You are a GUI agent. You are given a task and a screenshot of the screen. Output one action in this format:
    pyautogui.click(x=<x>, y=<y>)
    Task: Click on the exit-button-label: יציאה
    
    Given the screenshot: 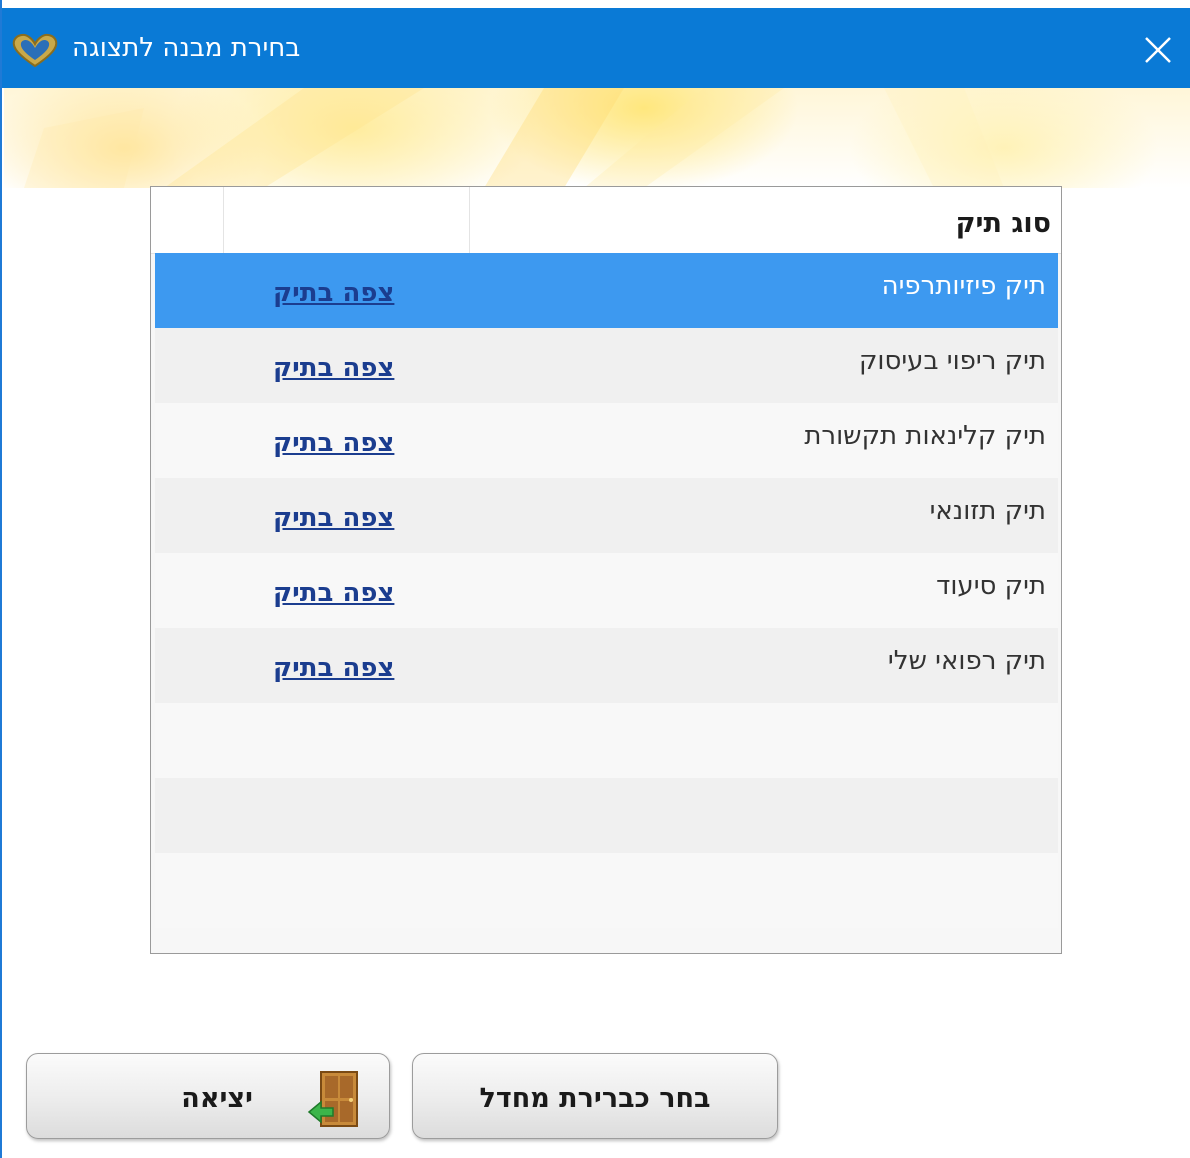 What is the action you would take?
    pyautogui.click(x=217, y=1098)
    